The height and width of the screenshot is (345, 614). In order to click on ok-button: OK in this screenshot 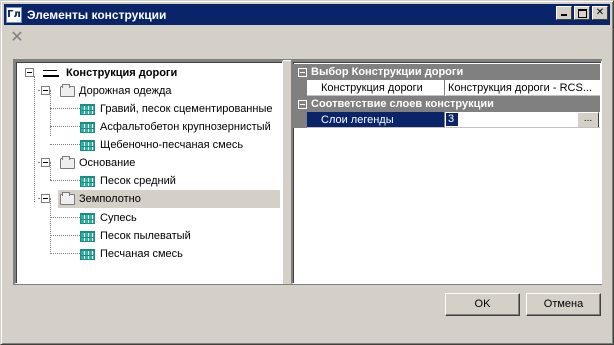, I will do `click(482, 304)`.